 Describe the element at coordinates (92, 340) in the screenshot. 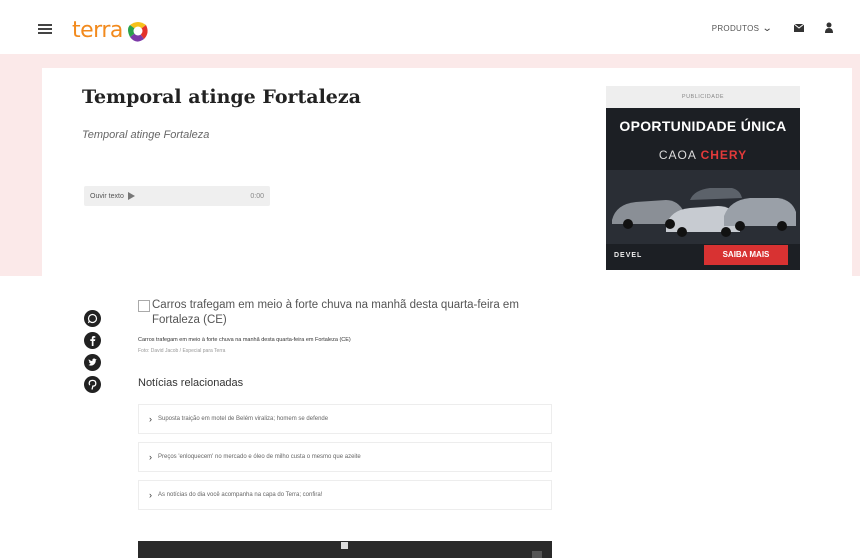

I see `facebook-icon` at that location.